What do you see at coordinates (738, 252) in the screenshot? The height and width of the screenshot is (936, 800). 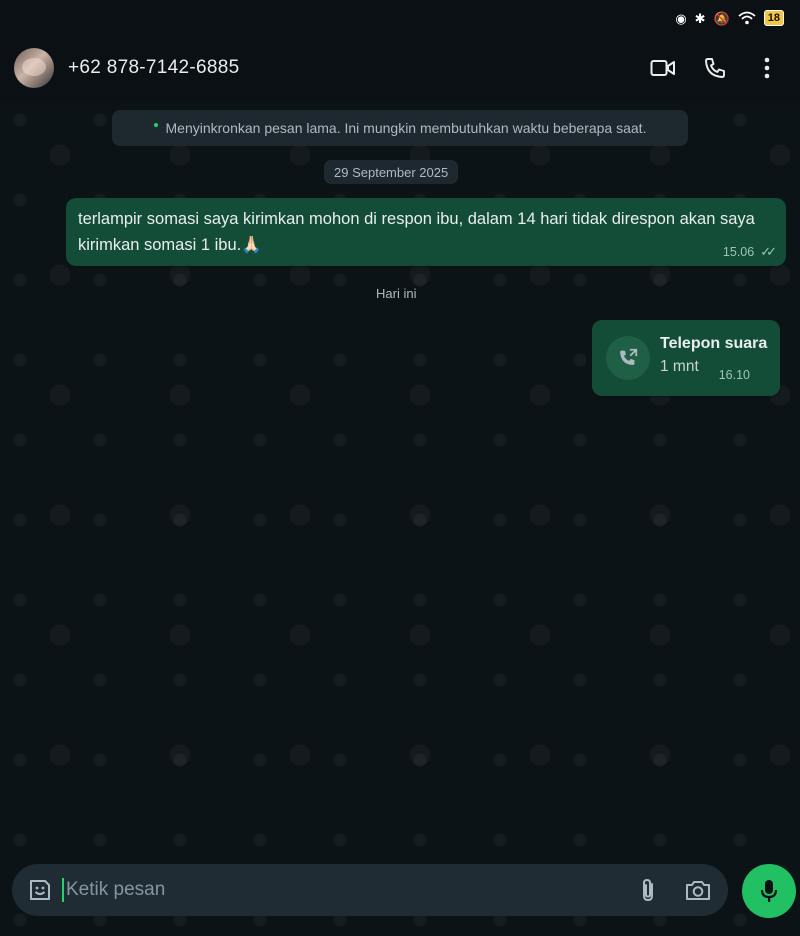 I see `message-time: 15.06` at bounding box center [738, 252].